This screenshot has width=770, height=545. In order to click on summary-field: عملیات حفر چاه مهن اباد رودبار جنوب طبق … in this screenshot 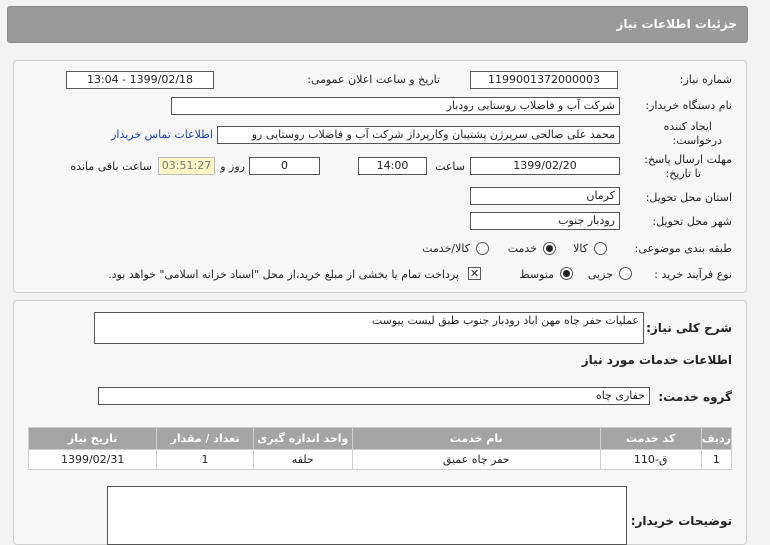, I will do `click(369, 328)`.